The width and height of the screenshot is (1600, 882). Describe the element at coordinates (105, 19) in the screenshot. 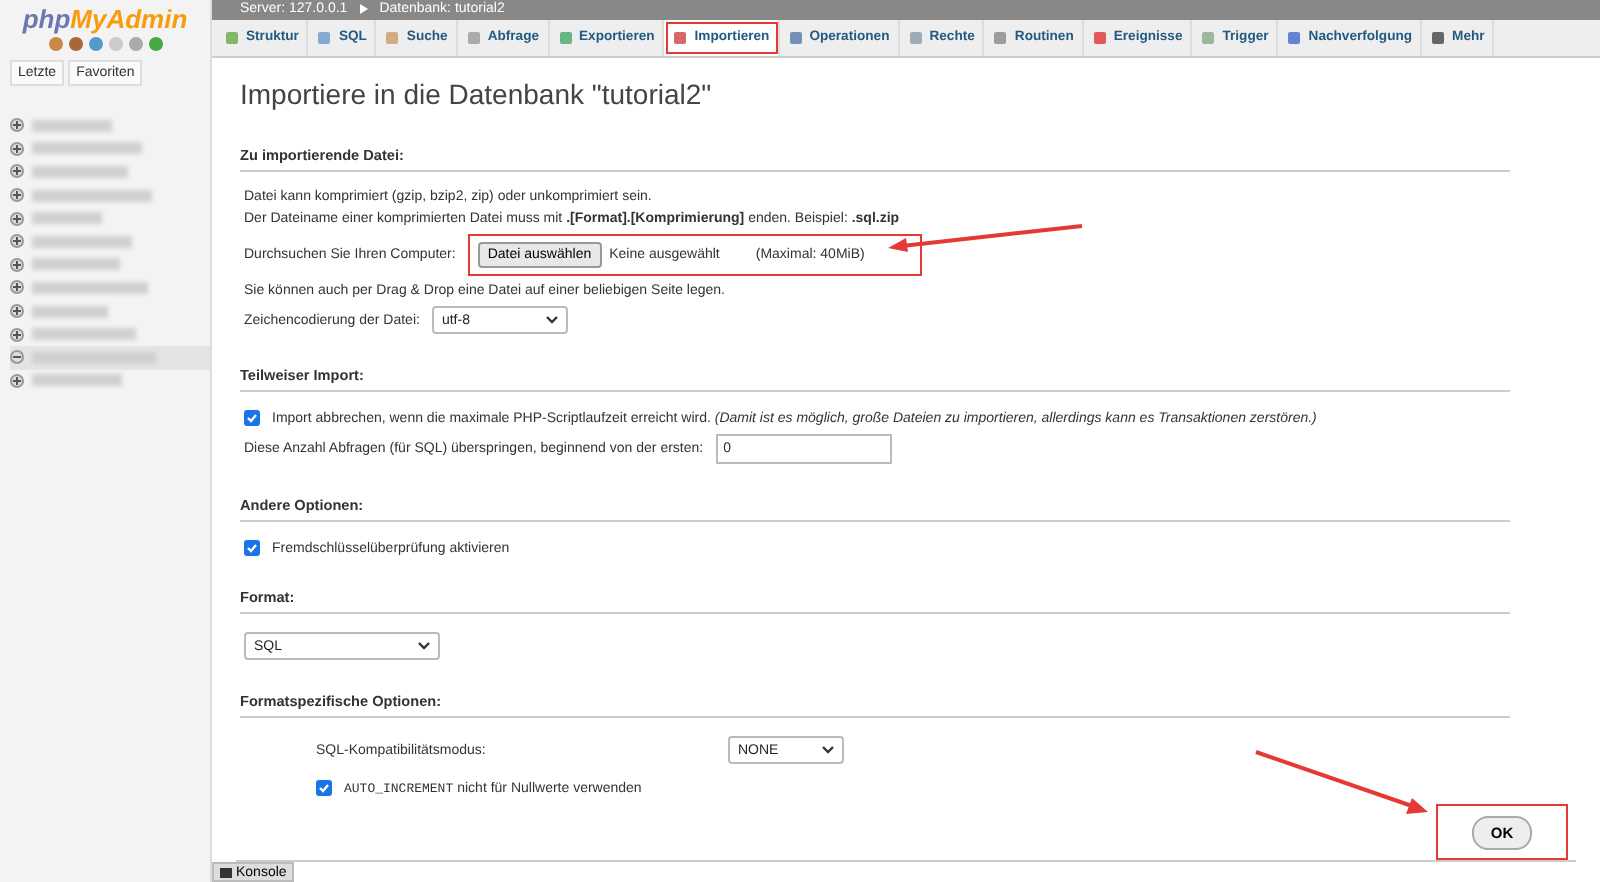

I see `logo: phpMyAdmin` at that location.